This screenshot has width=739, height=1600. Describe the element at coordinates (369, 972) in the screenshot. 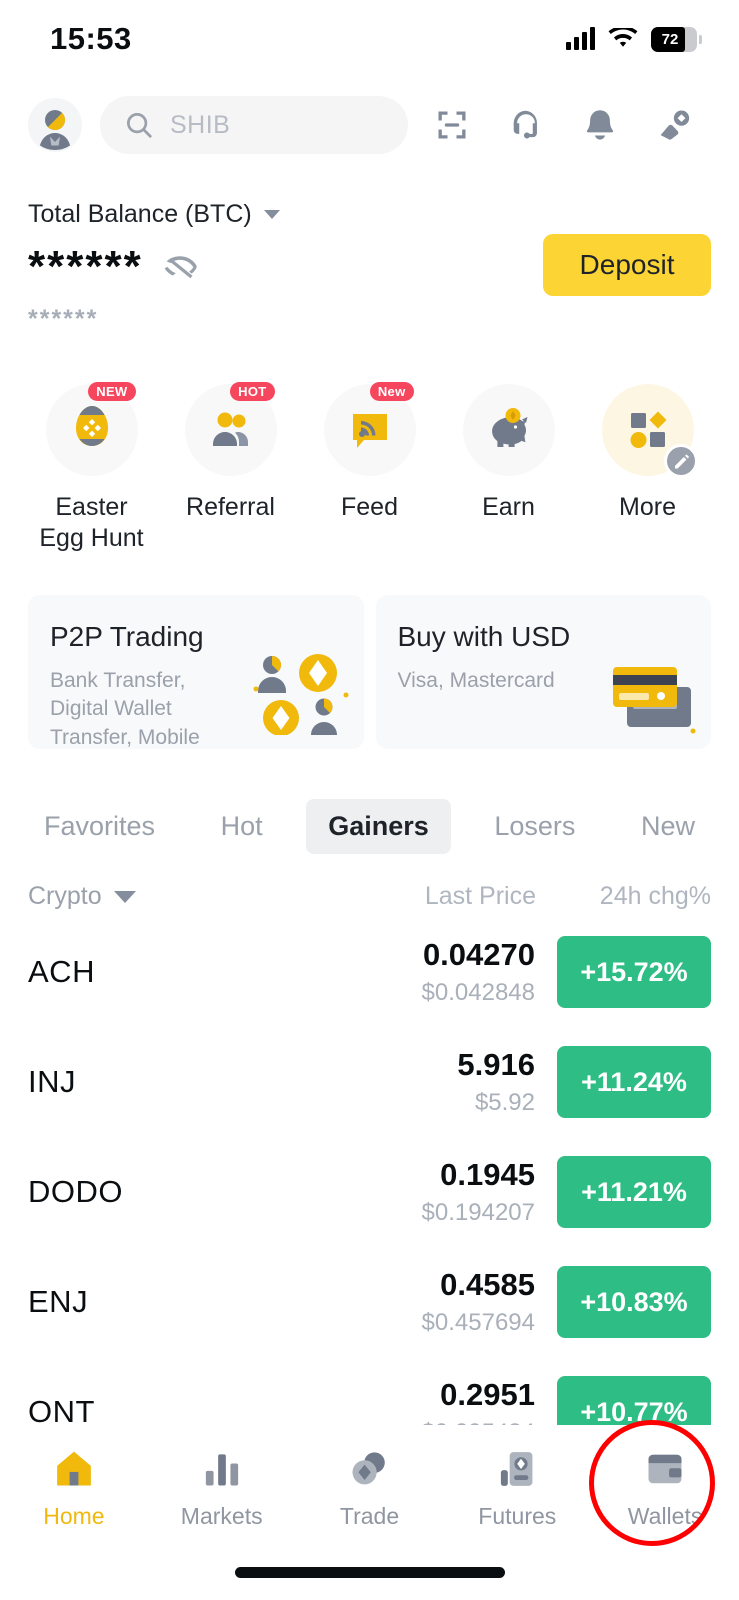

I see `table-row: ACH 0.04270 $0.042848 +15.72%` at that location.